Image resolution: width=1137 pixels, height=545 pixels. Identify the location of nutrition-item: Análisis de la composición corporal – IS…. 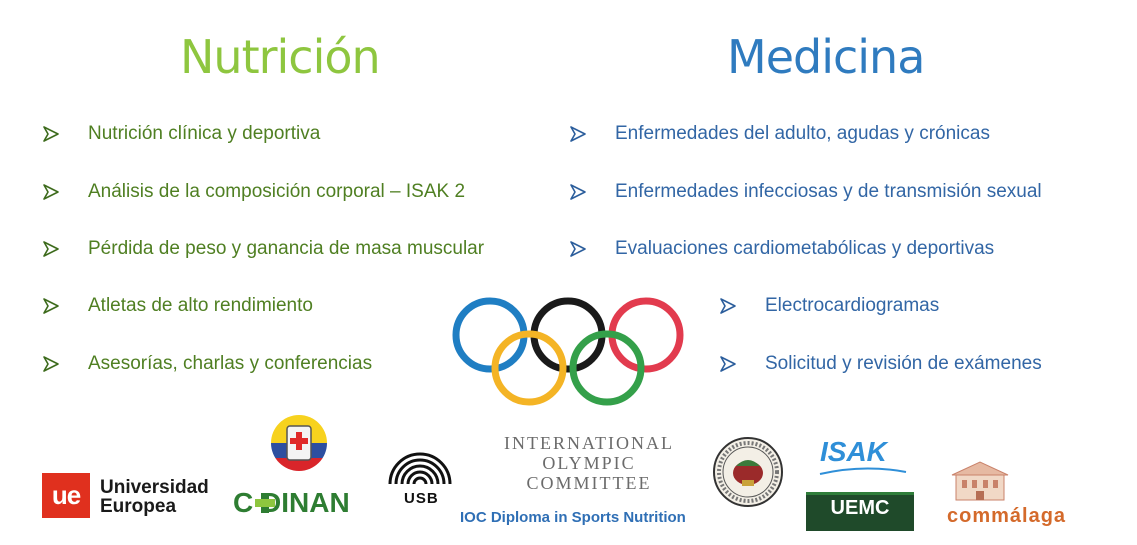
(277, 191).